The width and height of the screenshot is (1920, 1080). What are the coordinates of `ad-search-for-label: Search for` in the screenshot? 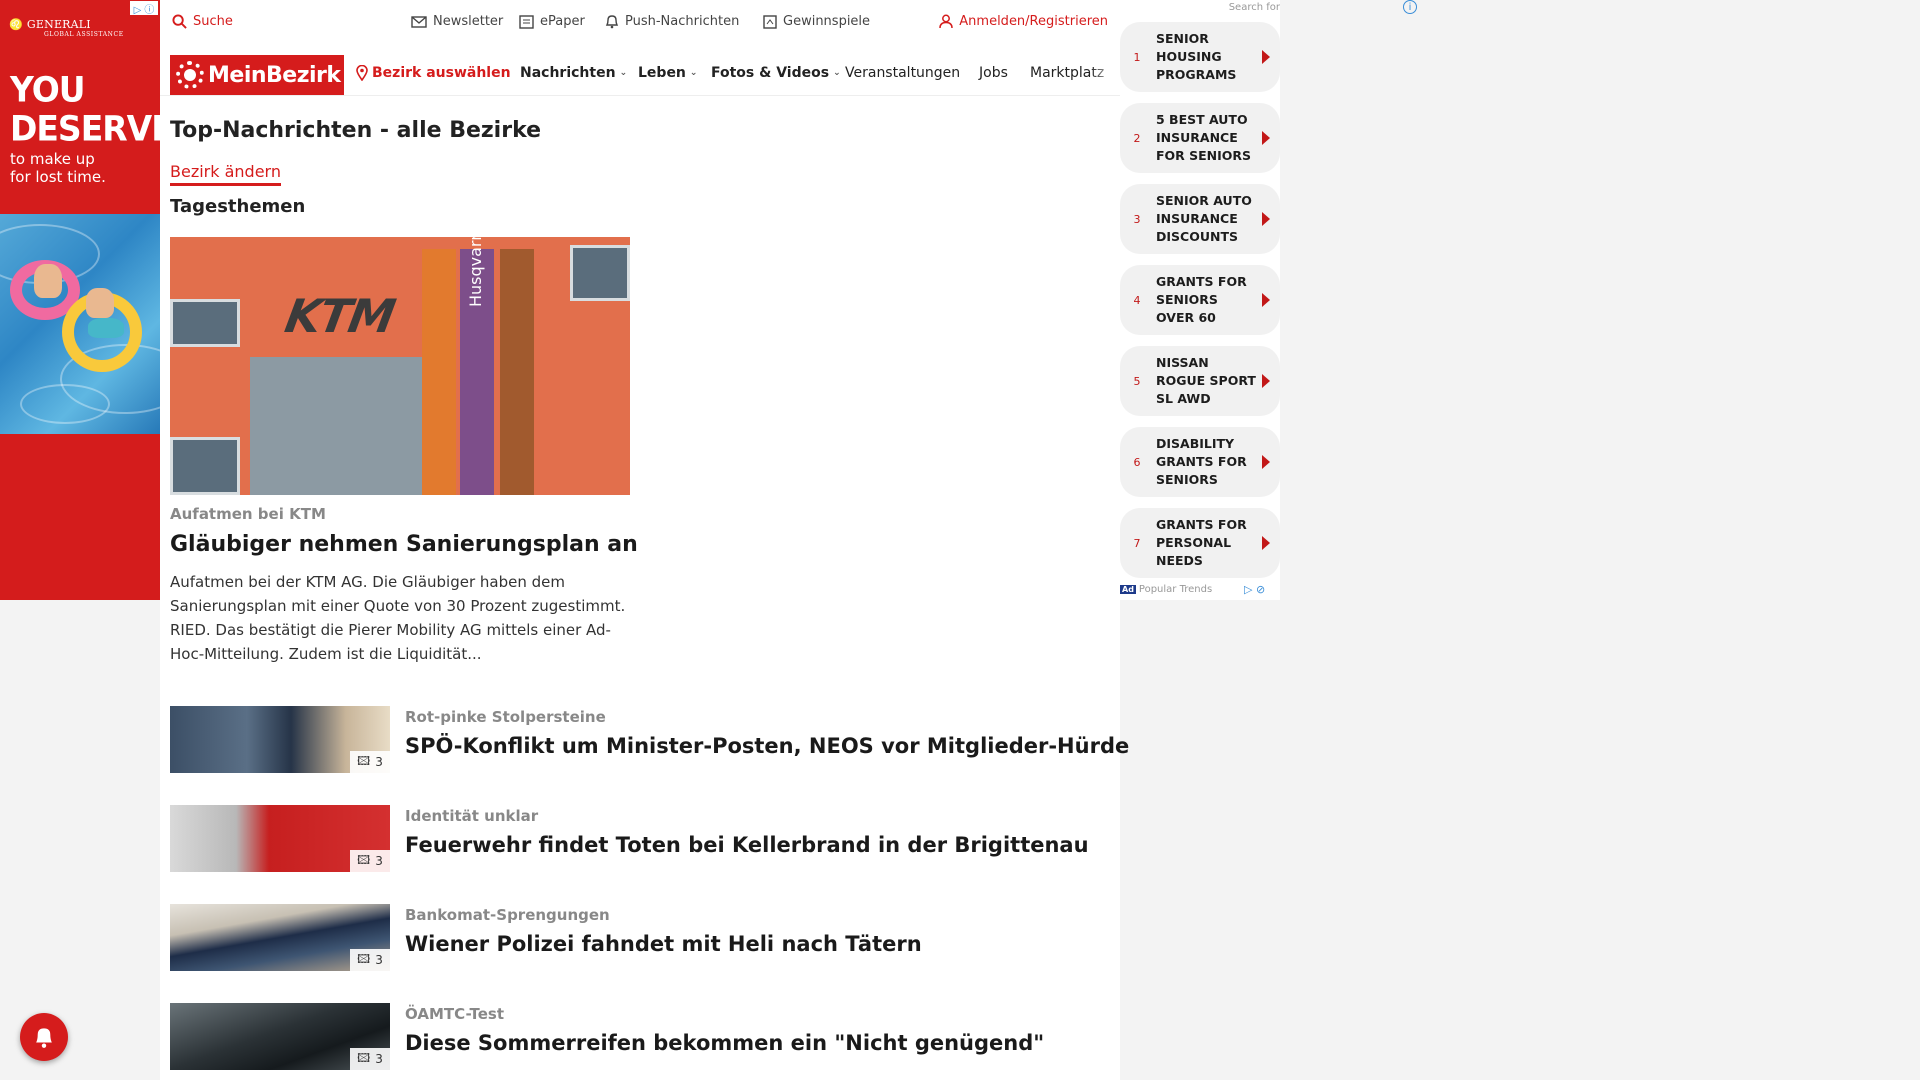 It's located at (1254, 7).